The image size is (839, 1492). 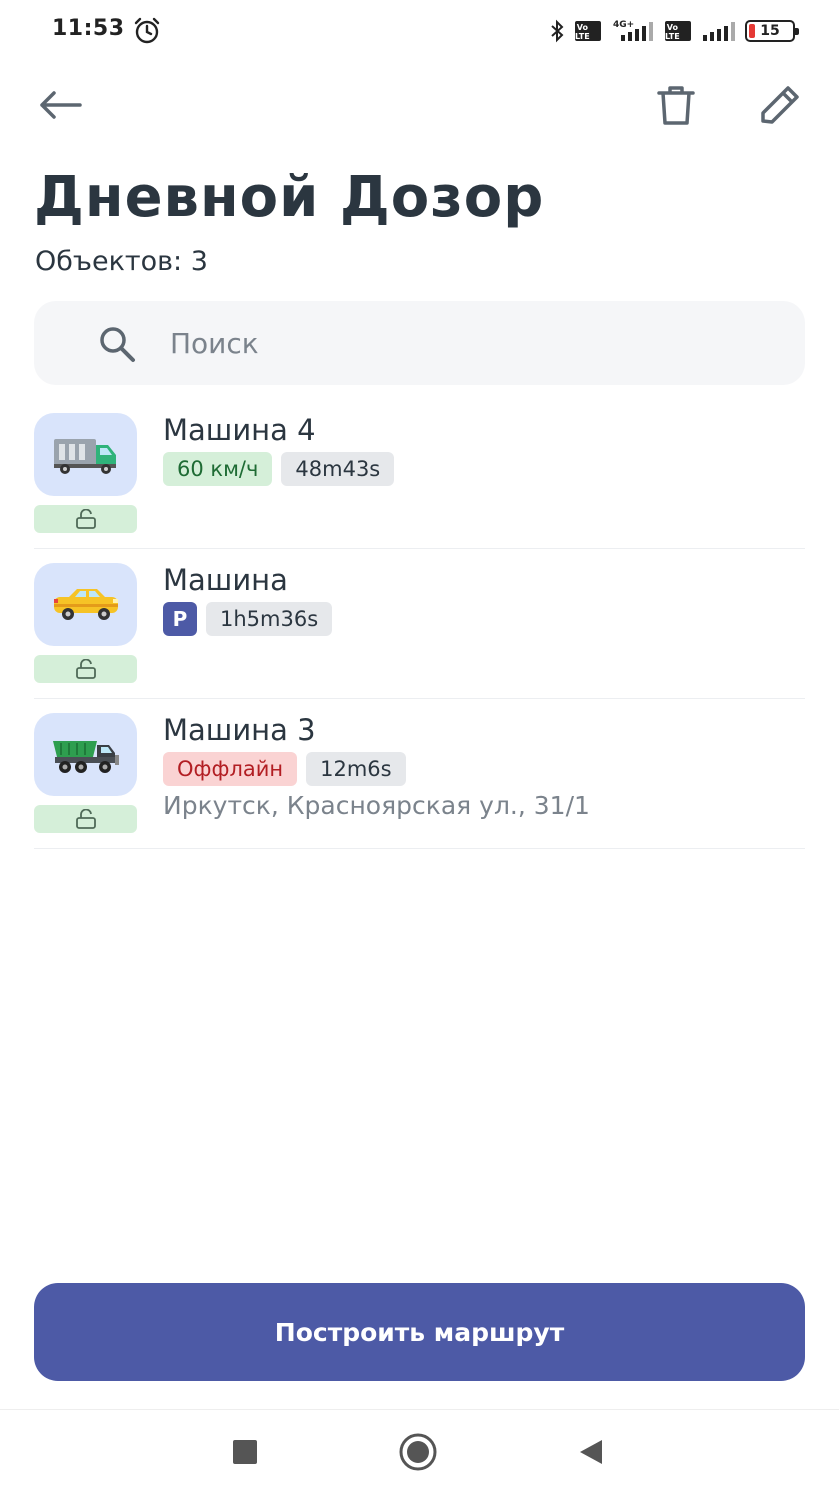 I want to click on pencil-icon, so click(x=780, y=105).